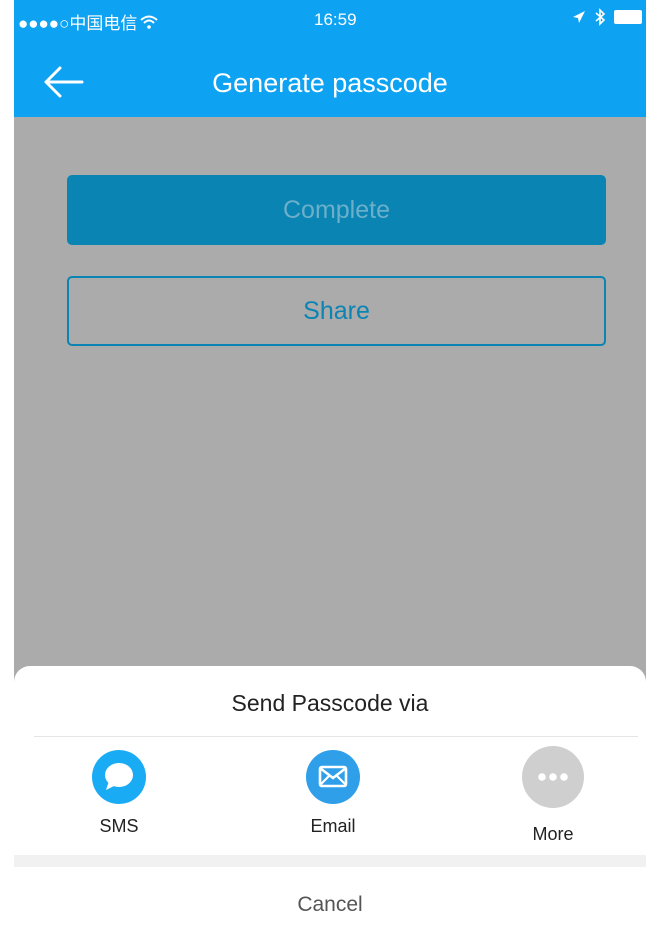 This screenshot has height=928, width=646. What do you see at coordinates (607, 17) in the screenshot?
I see `status-right` at bounding box center [607, 17].